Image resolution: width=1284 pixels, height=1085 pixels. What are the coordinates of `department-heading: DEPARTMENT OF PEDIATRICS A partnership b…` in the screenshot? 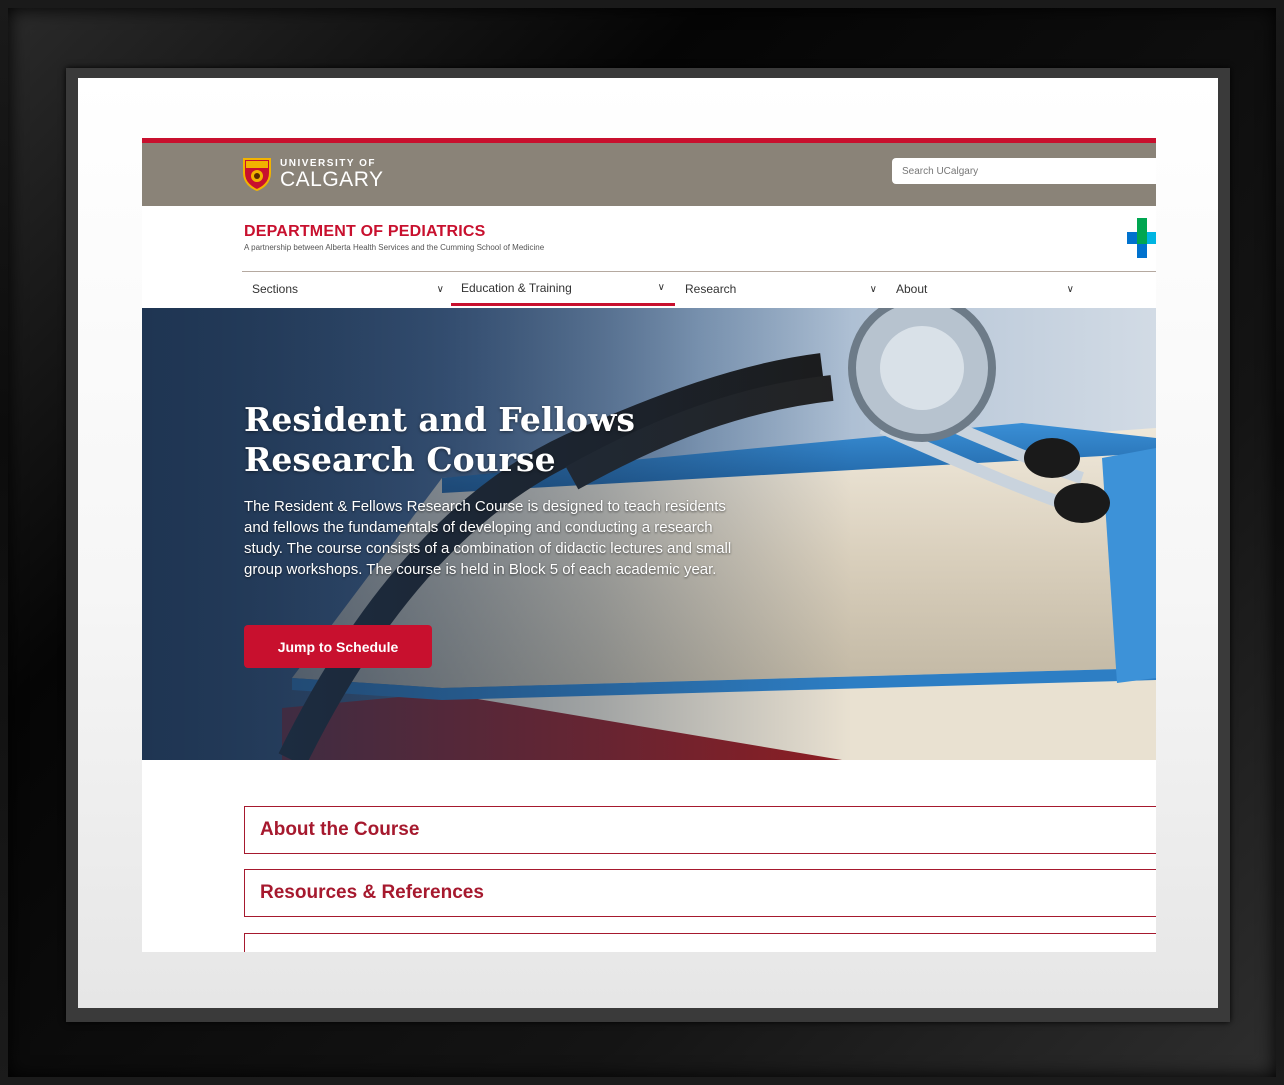 It's located at (394, 237).